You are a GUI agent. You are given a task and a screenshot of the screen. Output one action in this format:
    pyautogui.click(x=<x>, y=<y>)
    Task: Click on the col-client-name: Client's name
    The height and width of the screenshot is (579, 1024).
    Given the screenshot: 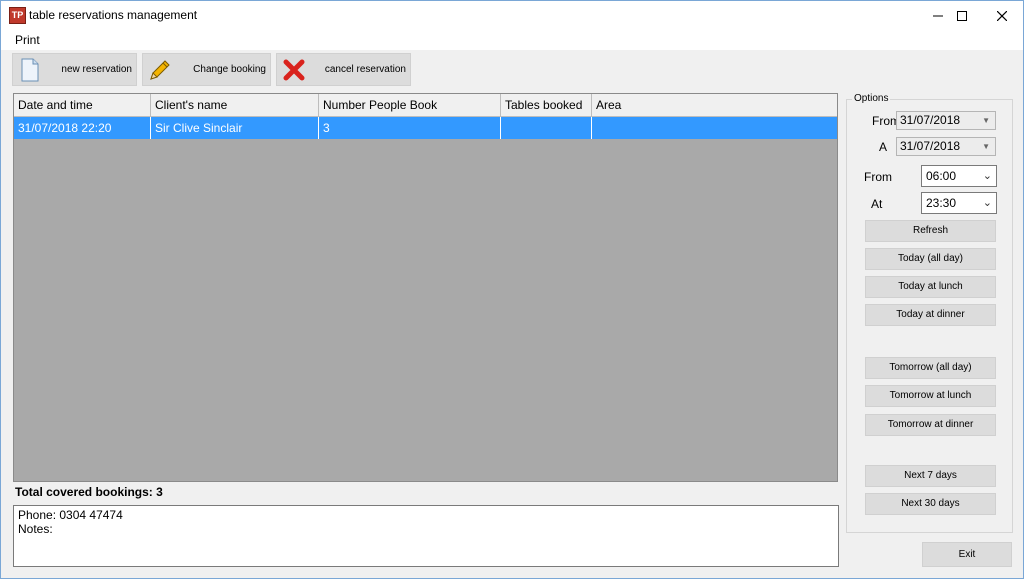 What is the action you would take?
    pyautogui.click(x=235, y=105)
    